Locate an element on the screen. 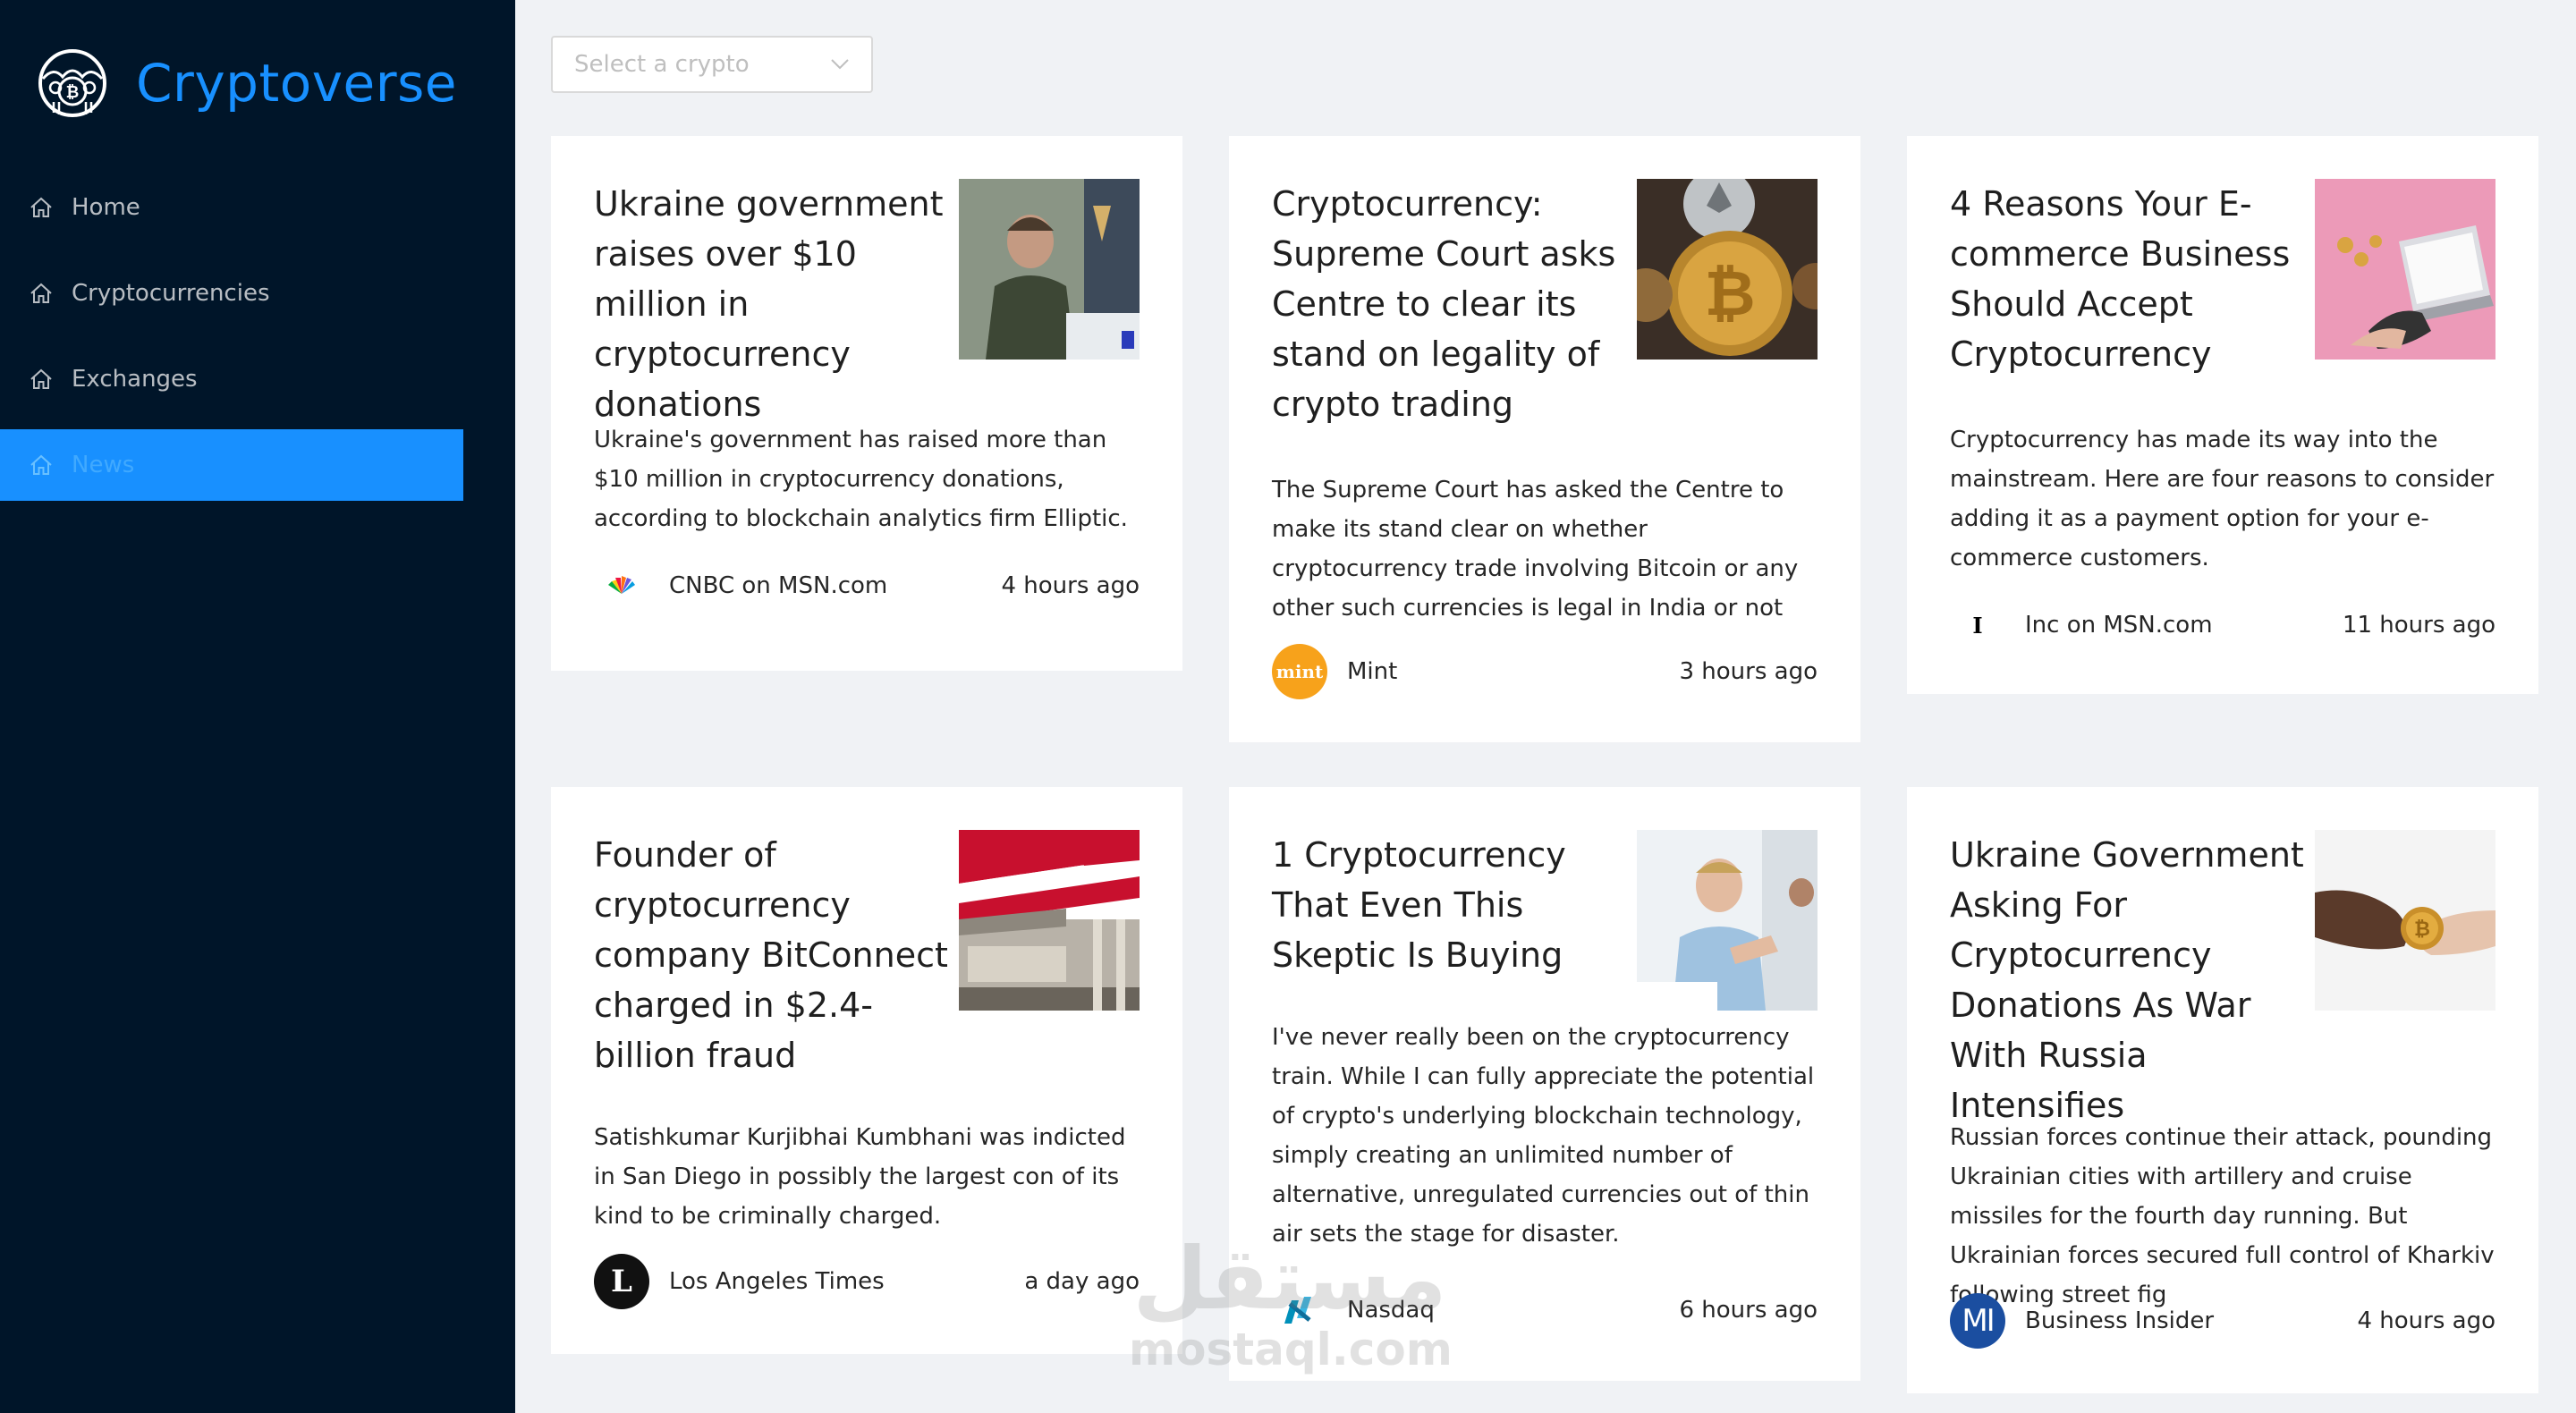 This screenshot has width=2576, height=1413. sidebar-item-cryptocurrencies: Cryptocurrencies is located at coordinates (231, 293).